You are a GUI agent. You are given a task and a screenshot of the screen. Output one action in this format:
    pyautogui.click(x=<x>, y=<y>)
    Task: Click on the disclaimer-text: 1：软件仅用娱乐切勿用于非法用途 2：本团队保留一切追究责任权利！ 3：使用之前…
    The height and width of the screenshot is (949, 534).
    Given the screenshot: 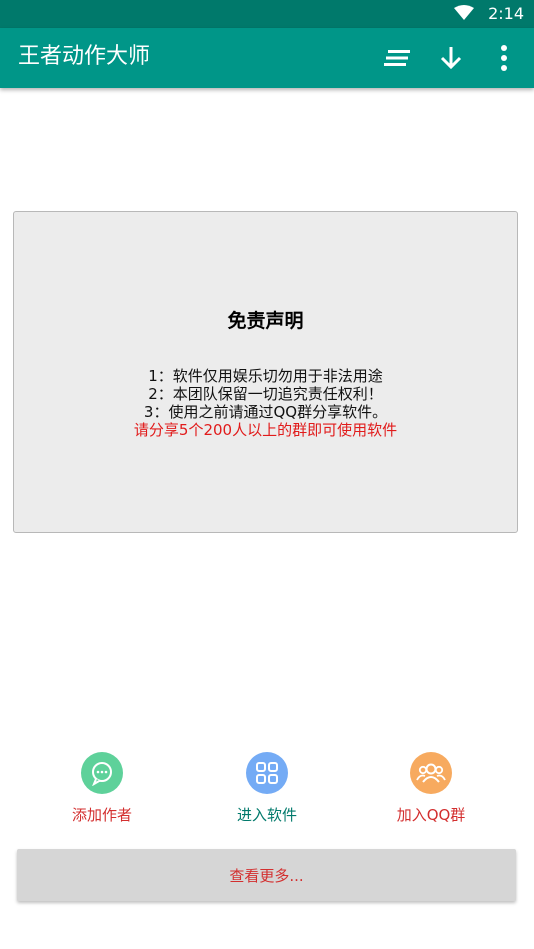 What is the action you would take?
    pyautogui.click(x=265, y=403)
    